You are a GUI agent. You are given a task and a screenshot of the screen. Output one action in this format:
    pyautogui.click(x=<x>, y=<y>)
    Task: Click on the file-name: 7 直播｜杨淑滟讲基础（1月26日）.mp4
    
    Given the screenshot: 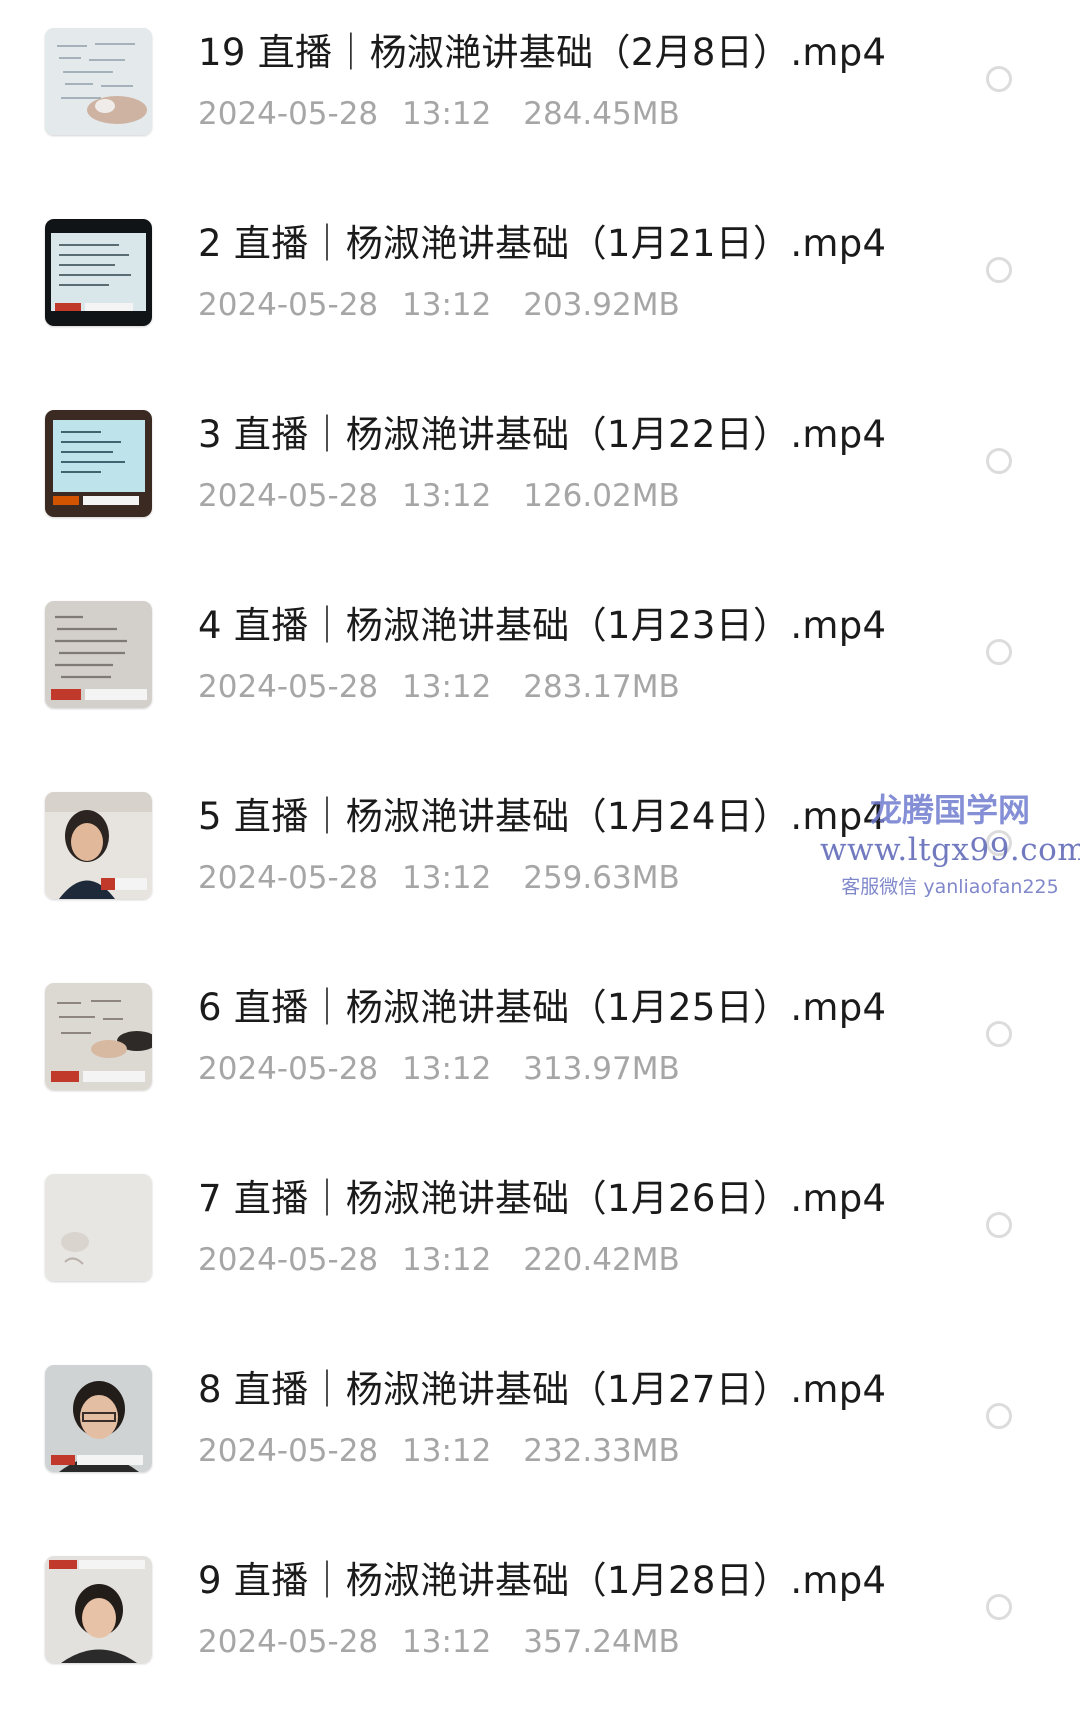 What is the action you would take?
    pyautogui.click(x=542, y=1198)
    